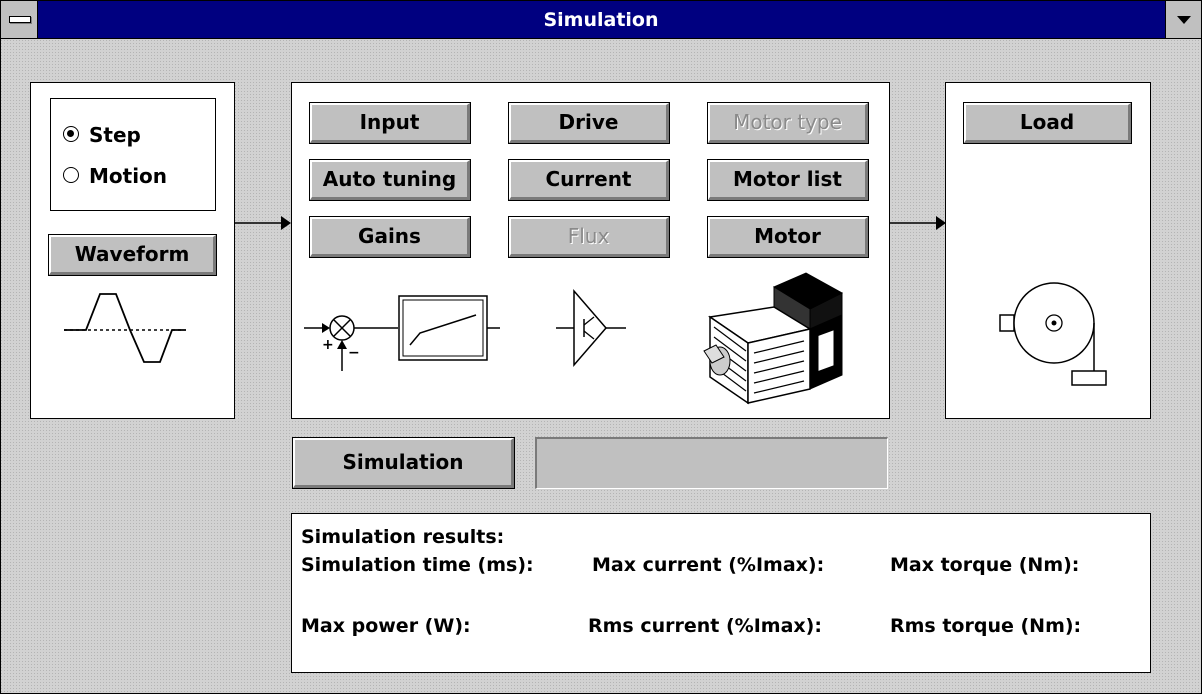 The width and height of the screenshot is (1202, 694). I want to click on drive-button: Drive, so click(589, 123).